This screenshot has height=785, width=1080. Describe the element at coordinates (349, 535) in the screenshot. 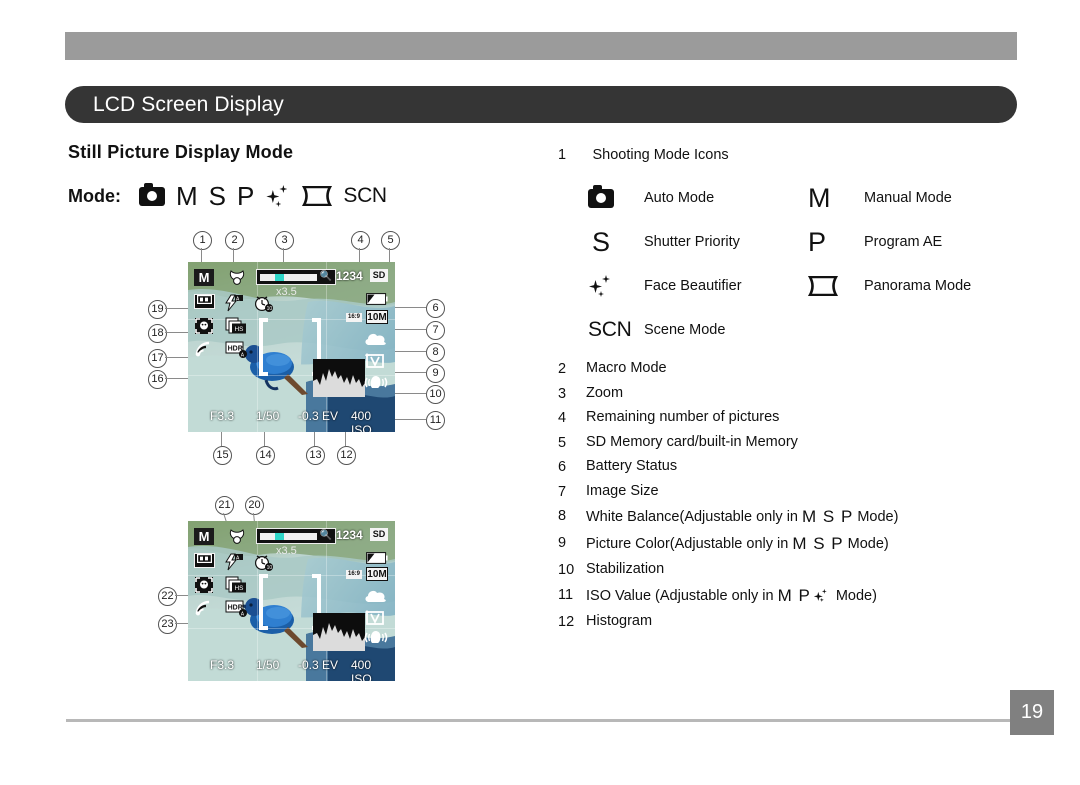

I see `osd2-remaining-count: 1234` at that location.